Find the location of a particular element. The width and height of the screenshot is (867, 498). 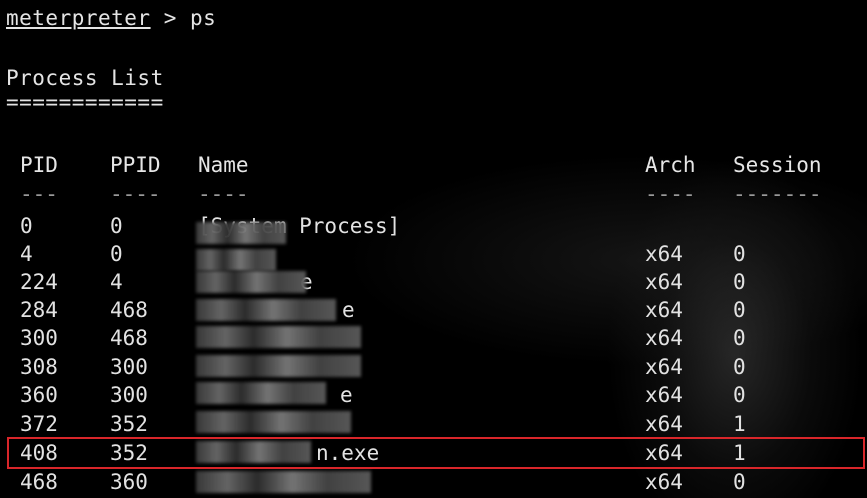

row-pid: 372 is located at coordinates (39, 424).